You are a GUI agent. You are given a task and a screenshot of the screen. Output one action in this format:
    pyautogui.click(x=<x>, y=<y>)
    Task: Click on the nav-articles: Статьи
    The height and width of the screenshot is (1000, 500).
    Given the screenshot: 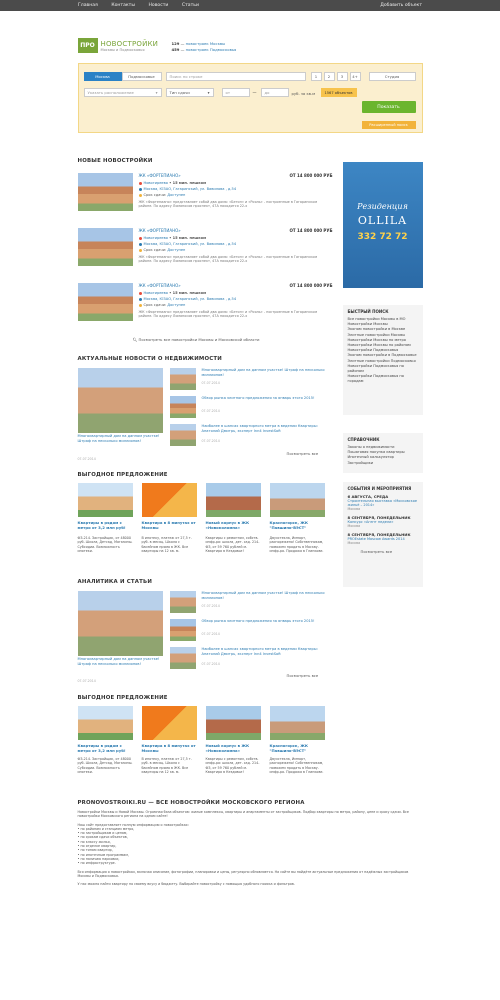 What is the action you would take?
    pyautogui.click(x=190, y=5)
    